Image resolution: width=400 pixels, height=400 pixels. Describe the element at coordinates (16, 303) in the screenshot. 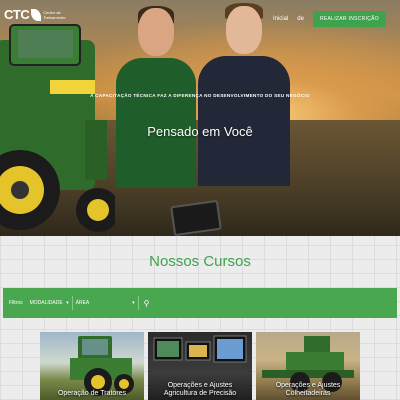

I see `filter-label: Filtros` at that location.